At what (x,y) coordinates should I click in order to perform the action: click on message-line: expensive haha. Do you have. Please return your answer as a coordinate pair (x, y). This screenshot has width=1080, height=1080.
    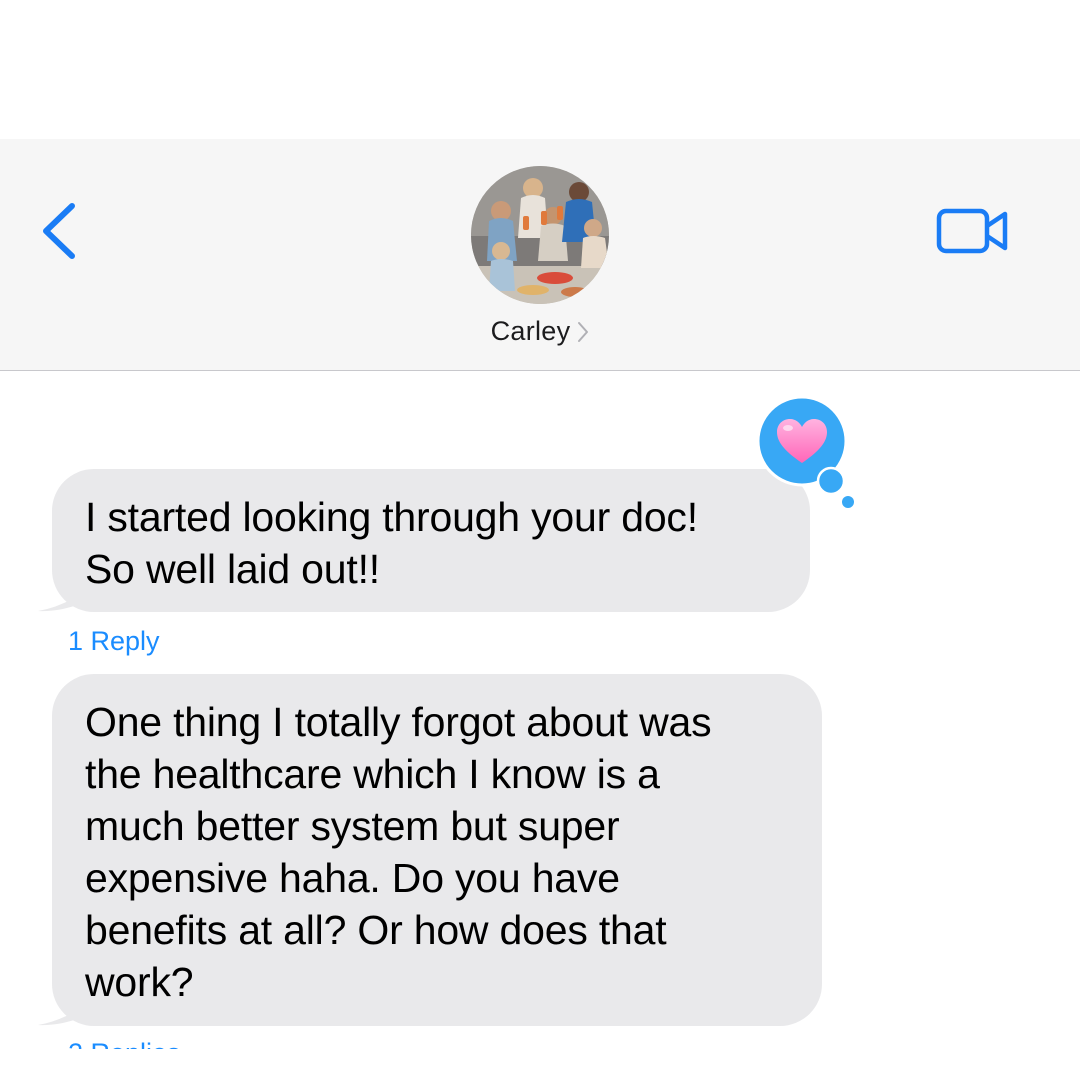
    Looking at the image, I should click on (352, 878).